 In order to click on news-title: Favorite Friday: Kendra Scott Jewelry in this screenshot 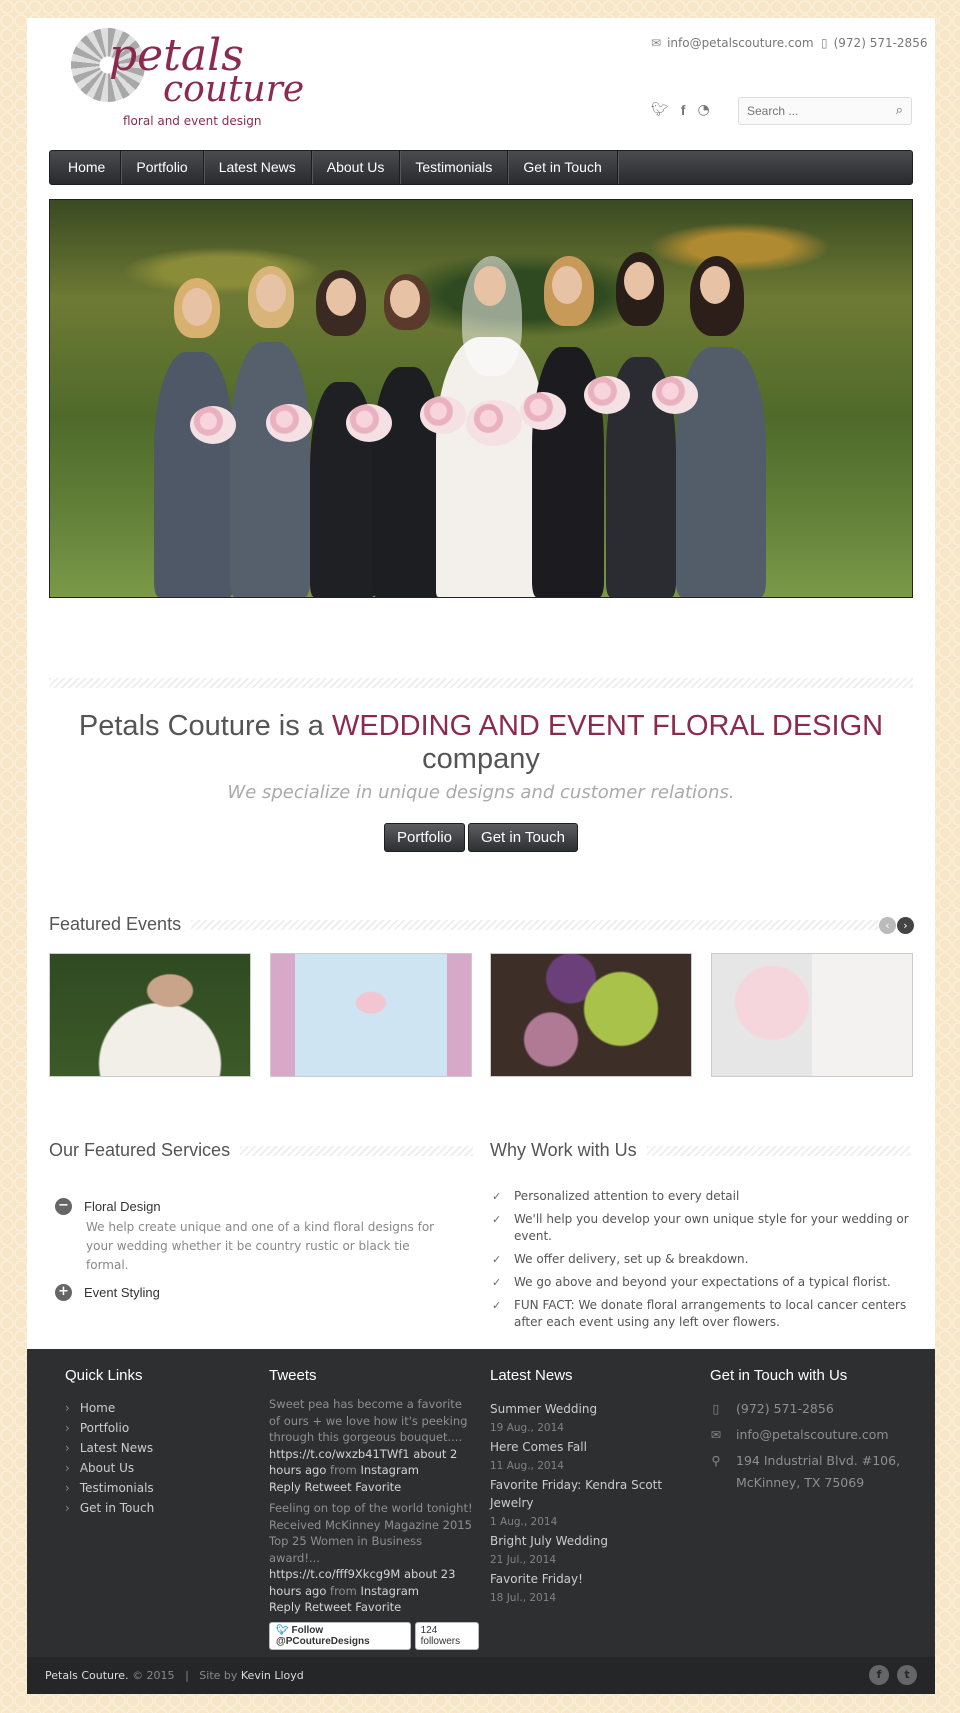, I will do `click(595, 1494)`.